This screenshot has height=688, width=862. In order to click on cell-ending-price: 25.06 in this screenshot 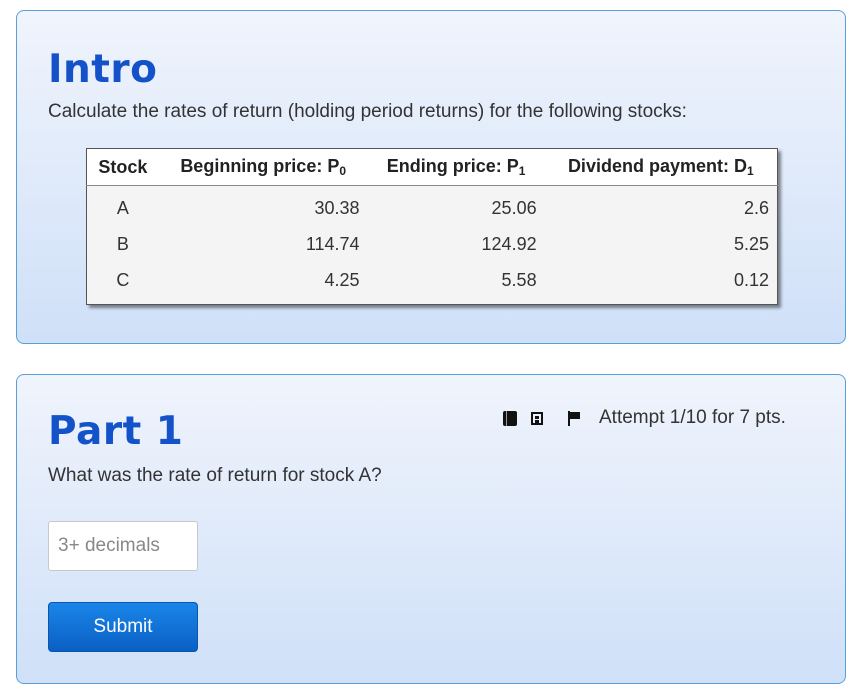, I will do `click(514, 207)`.